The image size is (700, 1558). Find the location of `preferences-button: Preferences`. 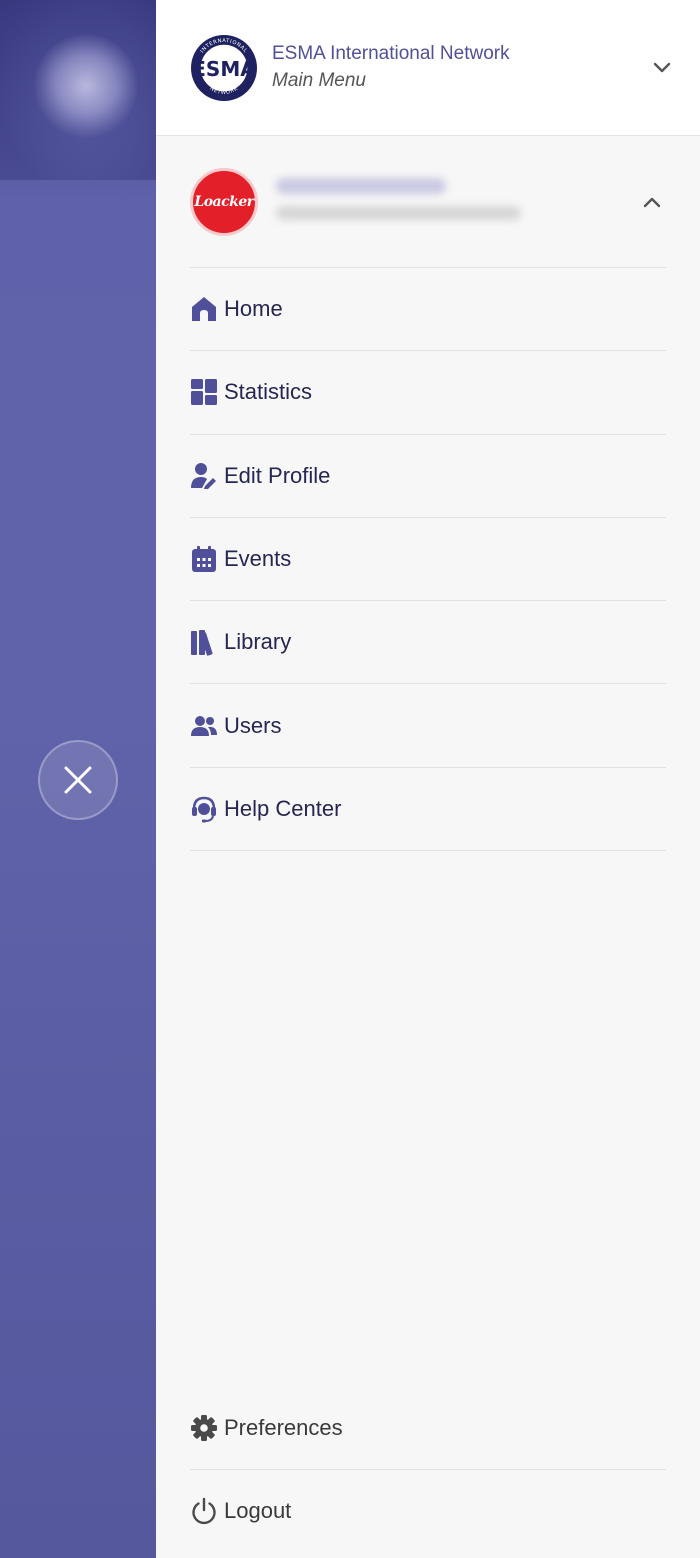

preferences-button: Preferences is located at coordinates (428, 1427).